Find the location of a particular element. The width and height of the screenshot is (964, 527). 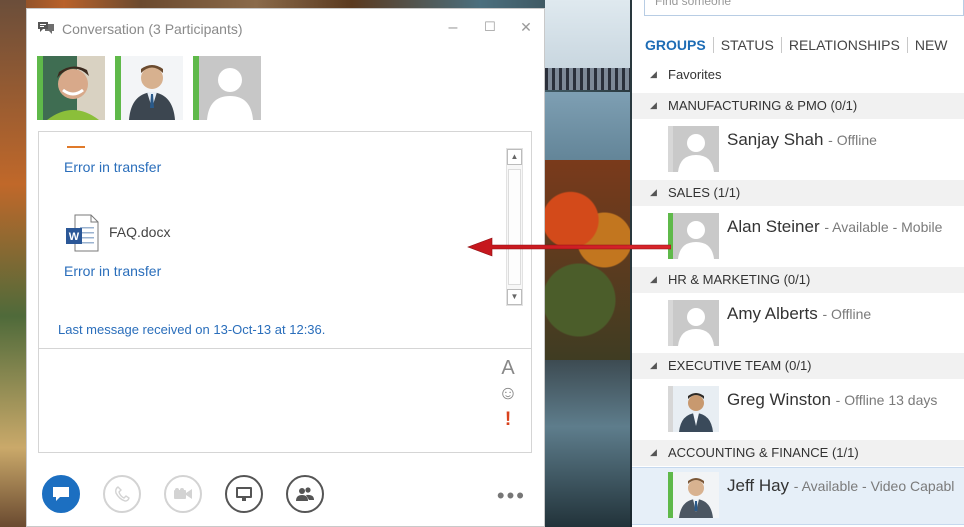

present-icon is located at coordinates (244, 494).